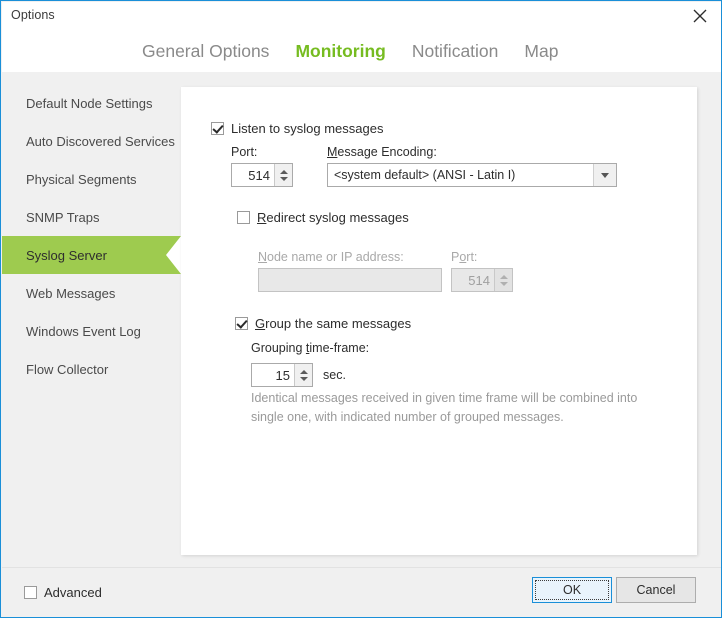 The width and height of the screenshot is (722, 618). I want to click on message-encoding-dropdown: <system default> (ANSI - Latin I), so click(472, 175).